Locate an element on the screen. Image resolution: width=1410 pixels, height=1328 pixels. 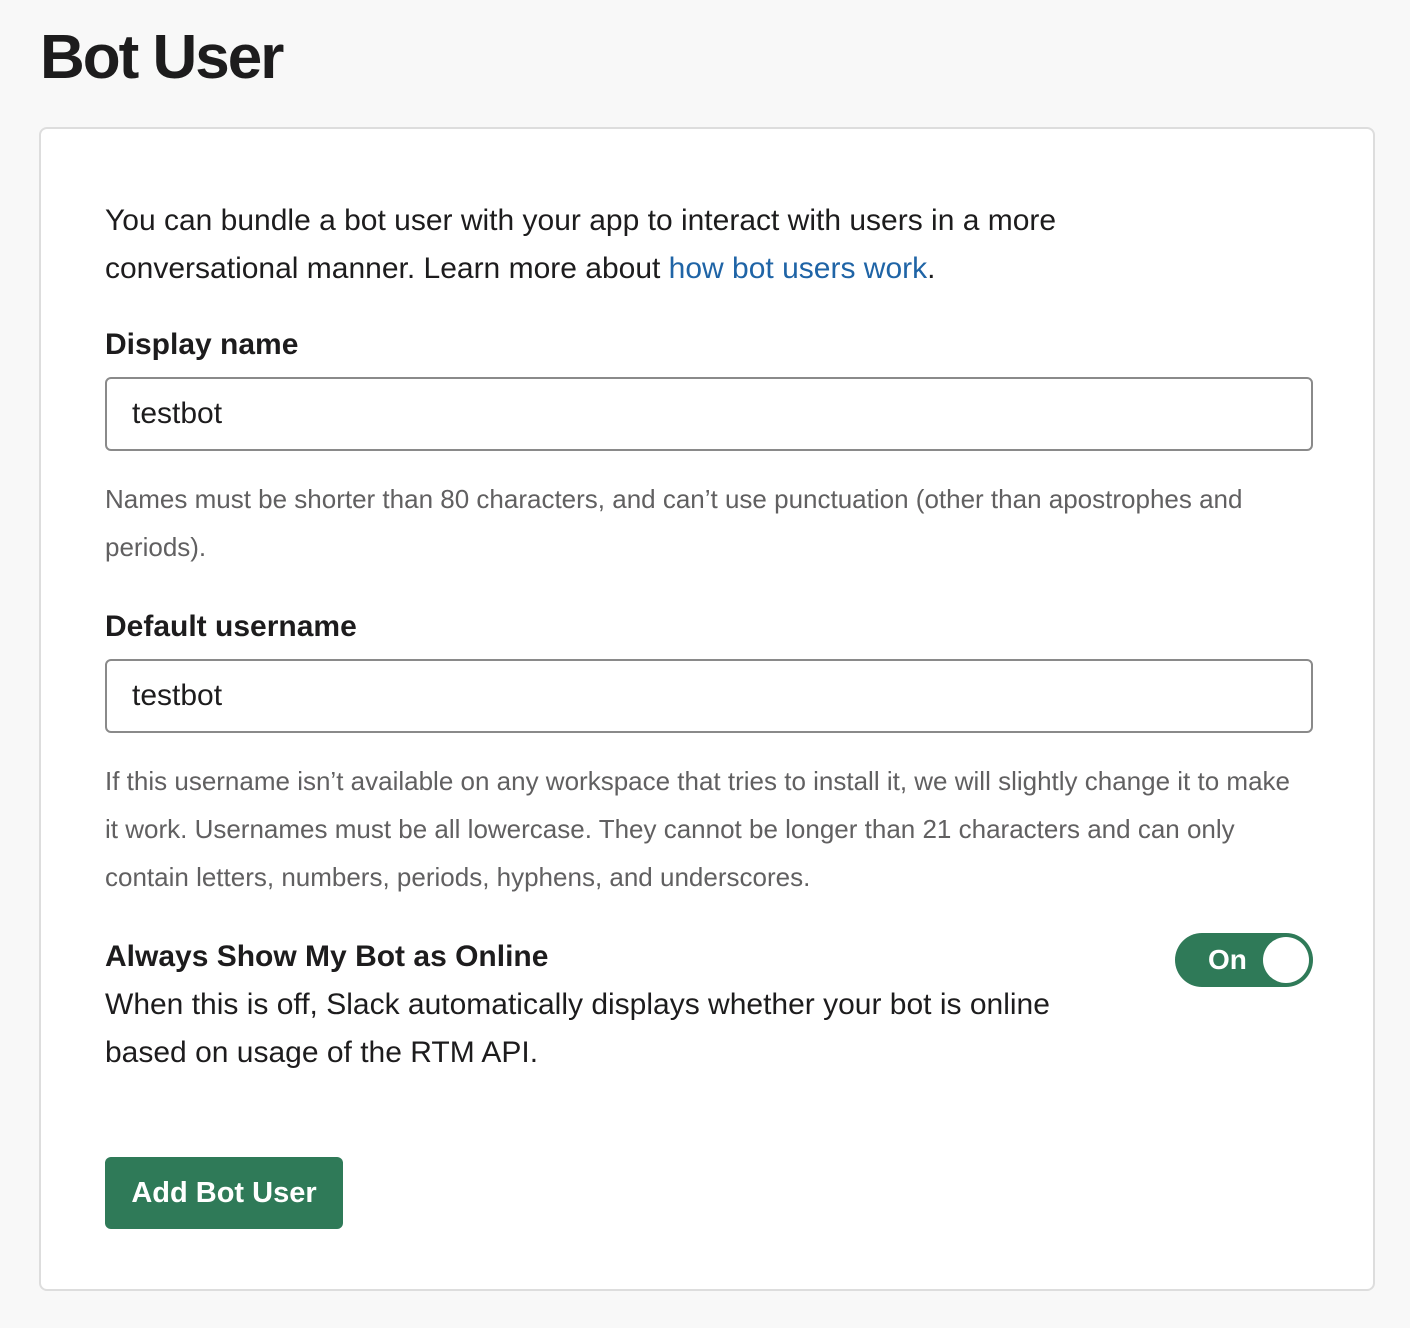
toggle-knob is located at coordinates (1286, 960).